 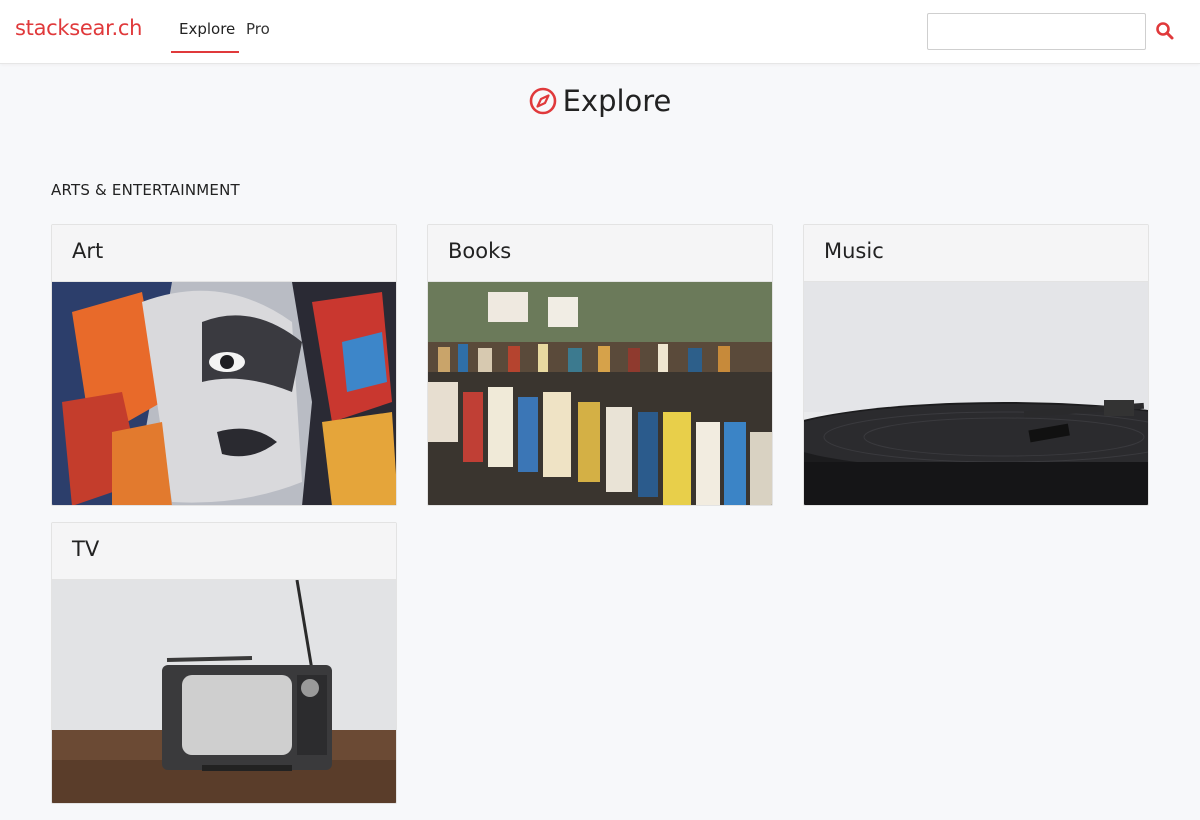 I want to click on page-header: Explore, so click(x=600, y=101).